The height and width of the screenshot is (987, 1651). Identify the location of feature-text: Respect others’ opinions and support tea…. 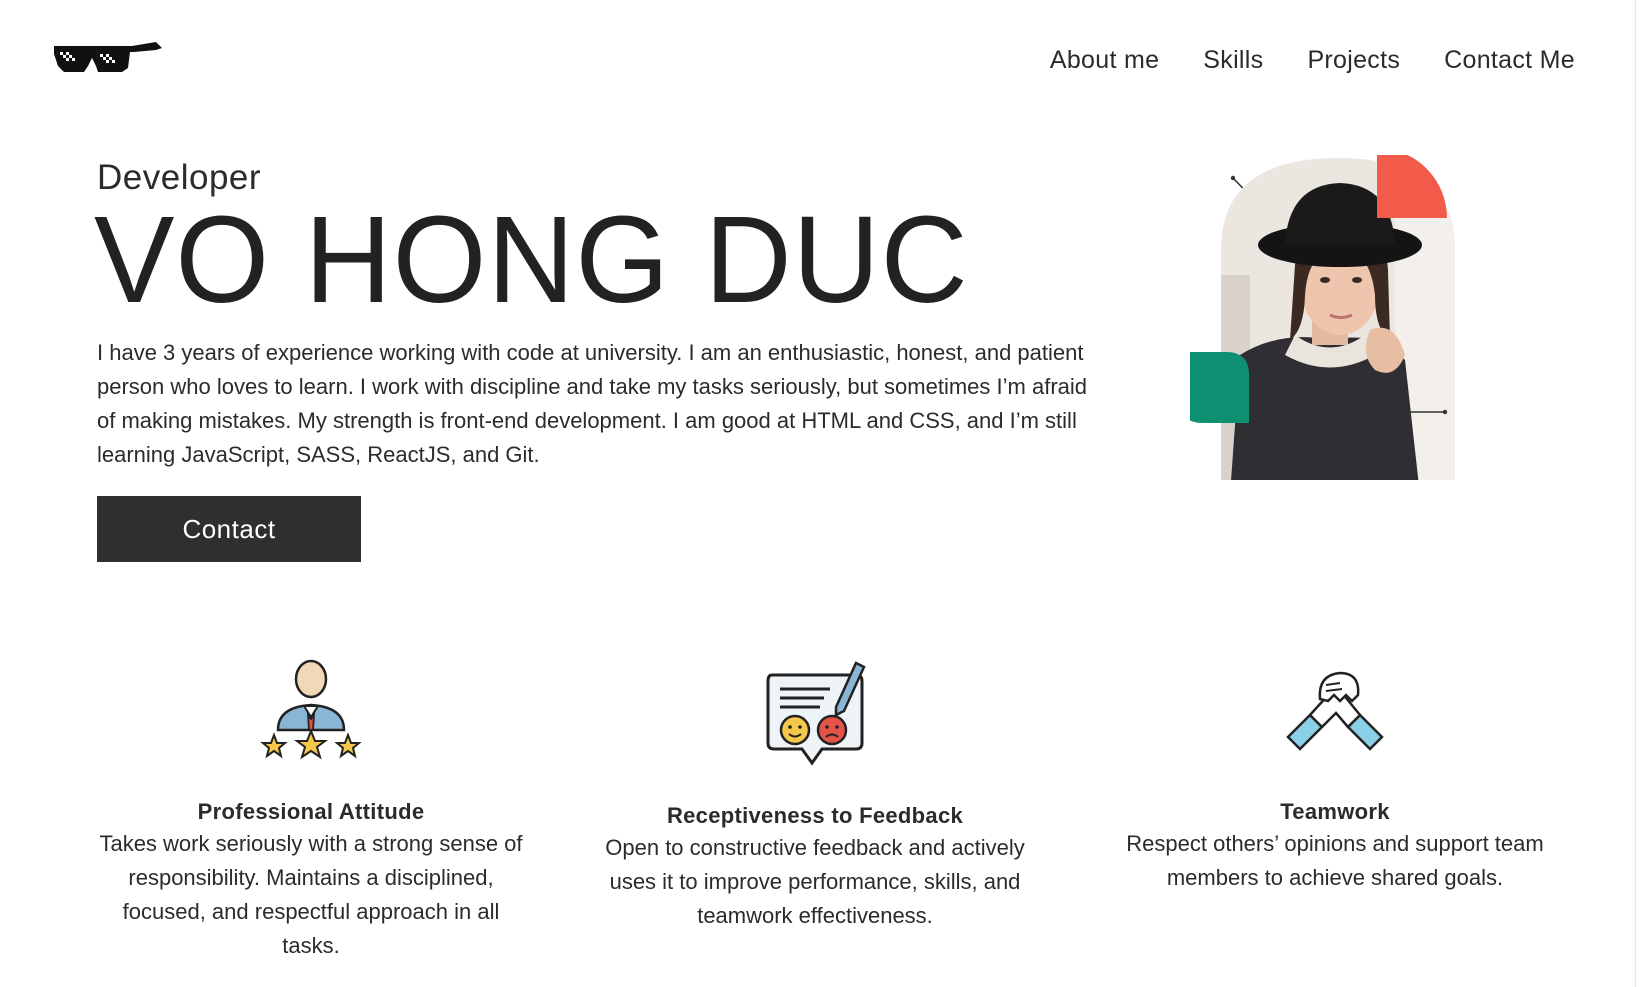
(1335, 860).